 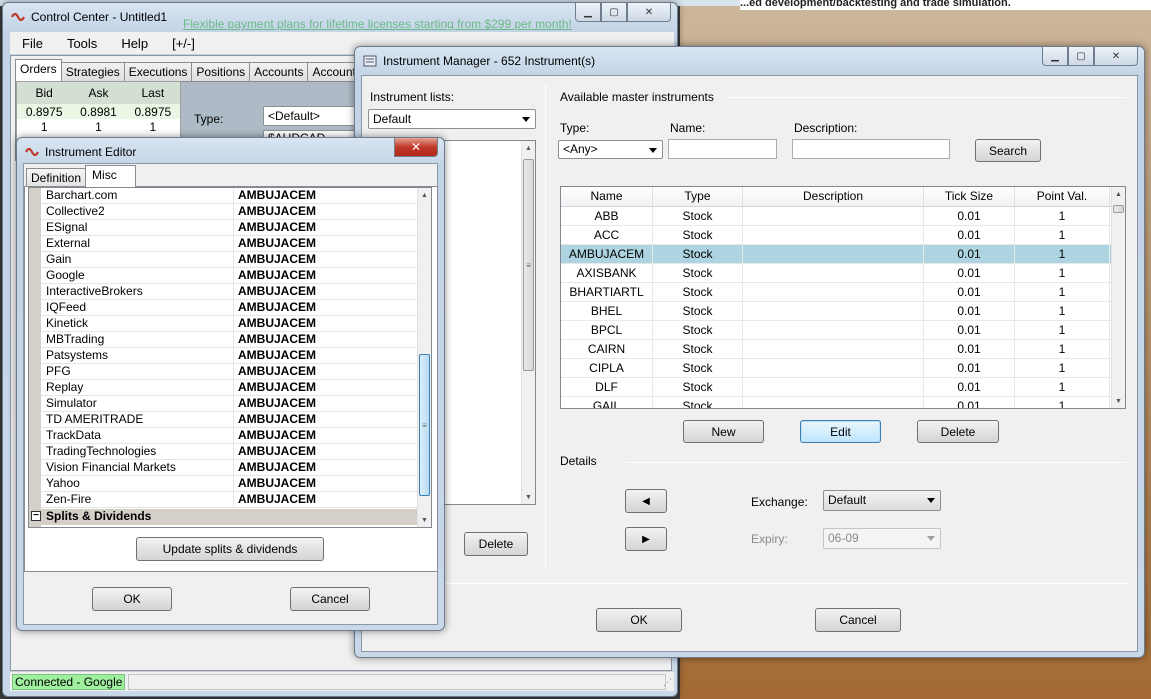 What do you see at coordinates (229, 372) in the screenshot?
I see `list-item: PFG AMBUJACEM` at bounding box center [229, 372].